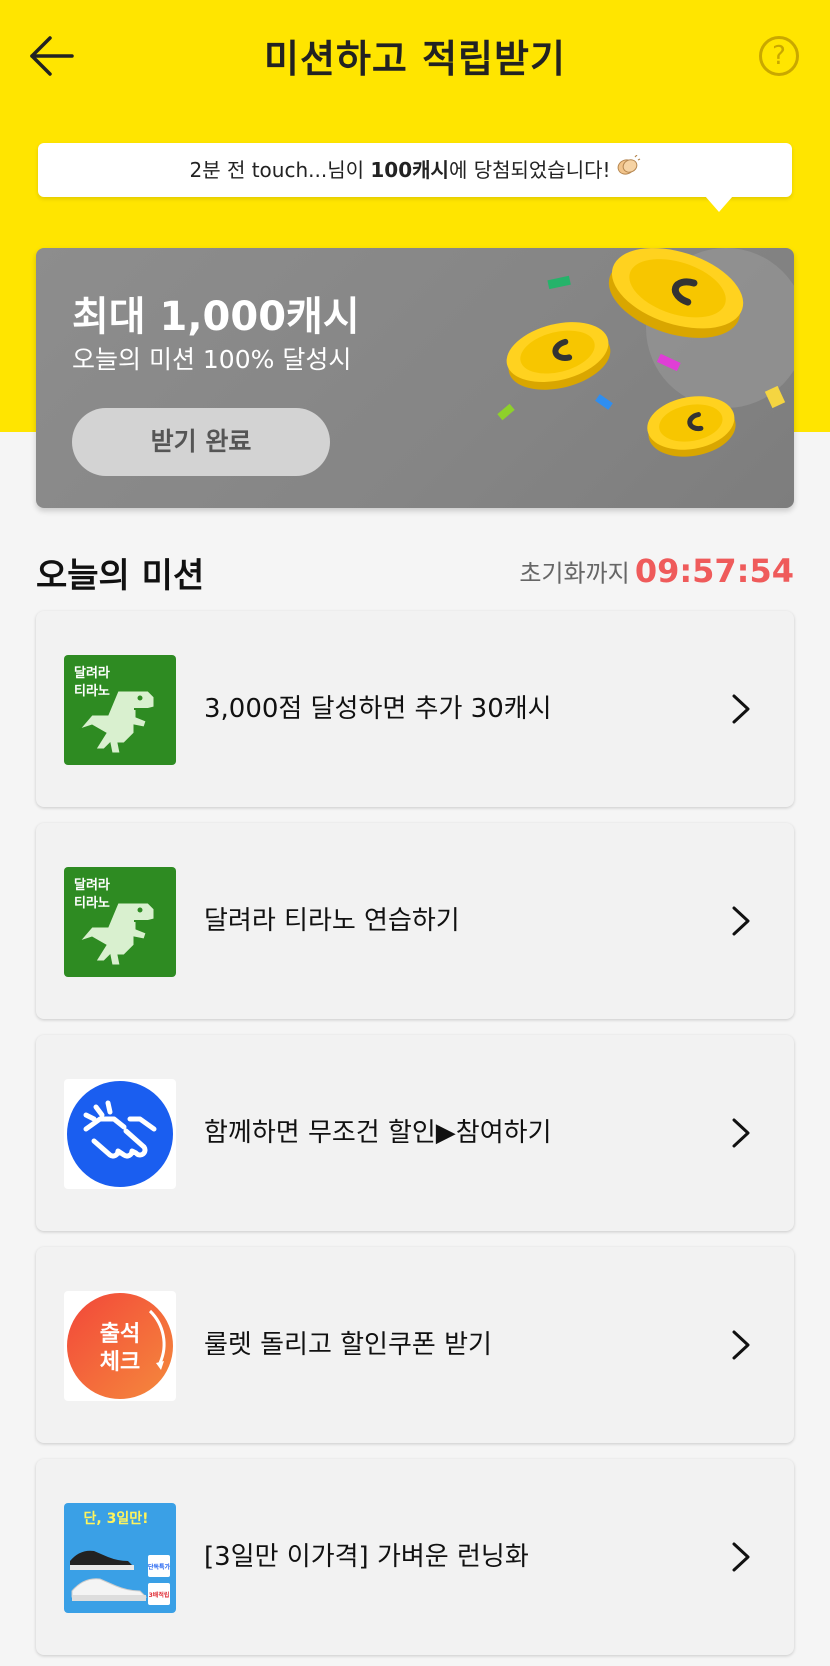 This screenshot has height=1666, width=830. What do you see at coordinates (628, 170) in the screenshot?
I see `clap-icon` at bounding box center [628, 170].